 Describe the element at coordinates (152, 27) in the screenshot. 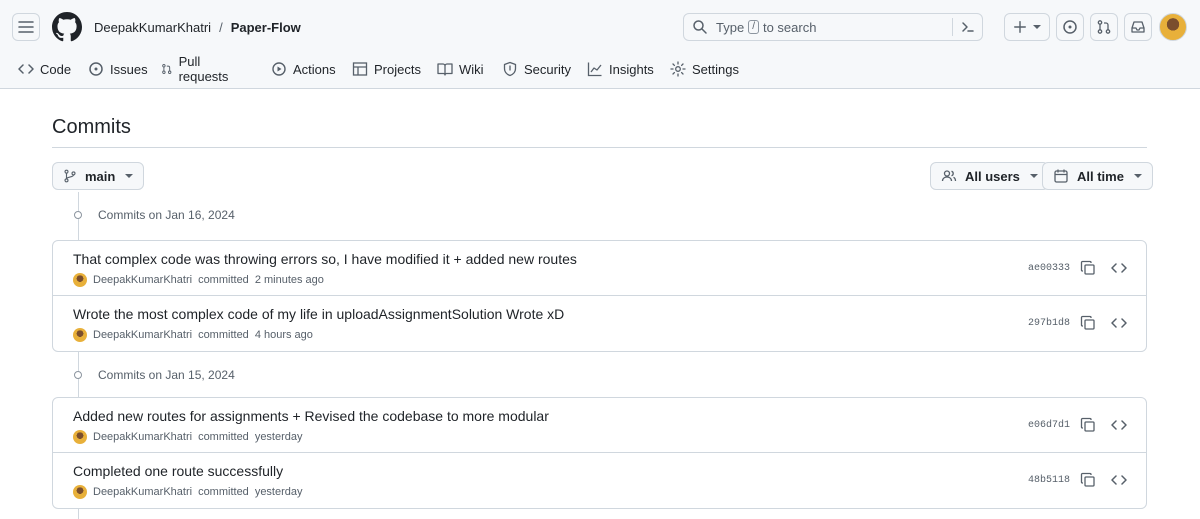

I see `repo-owner-link: DeepakKumarKhatri` at that location.